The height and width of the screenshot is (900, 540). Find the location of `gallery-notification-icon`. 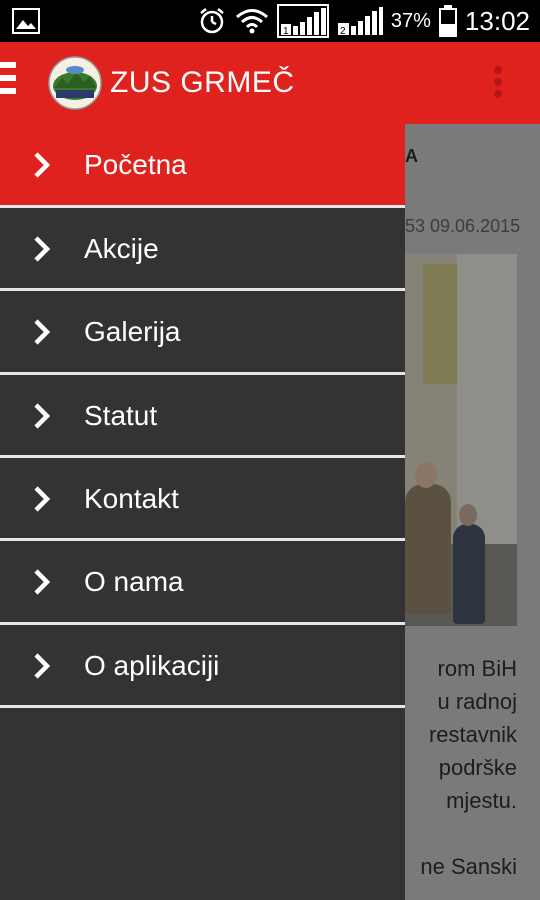

gallery-notification-icon is located at coordinates (26, 21).